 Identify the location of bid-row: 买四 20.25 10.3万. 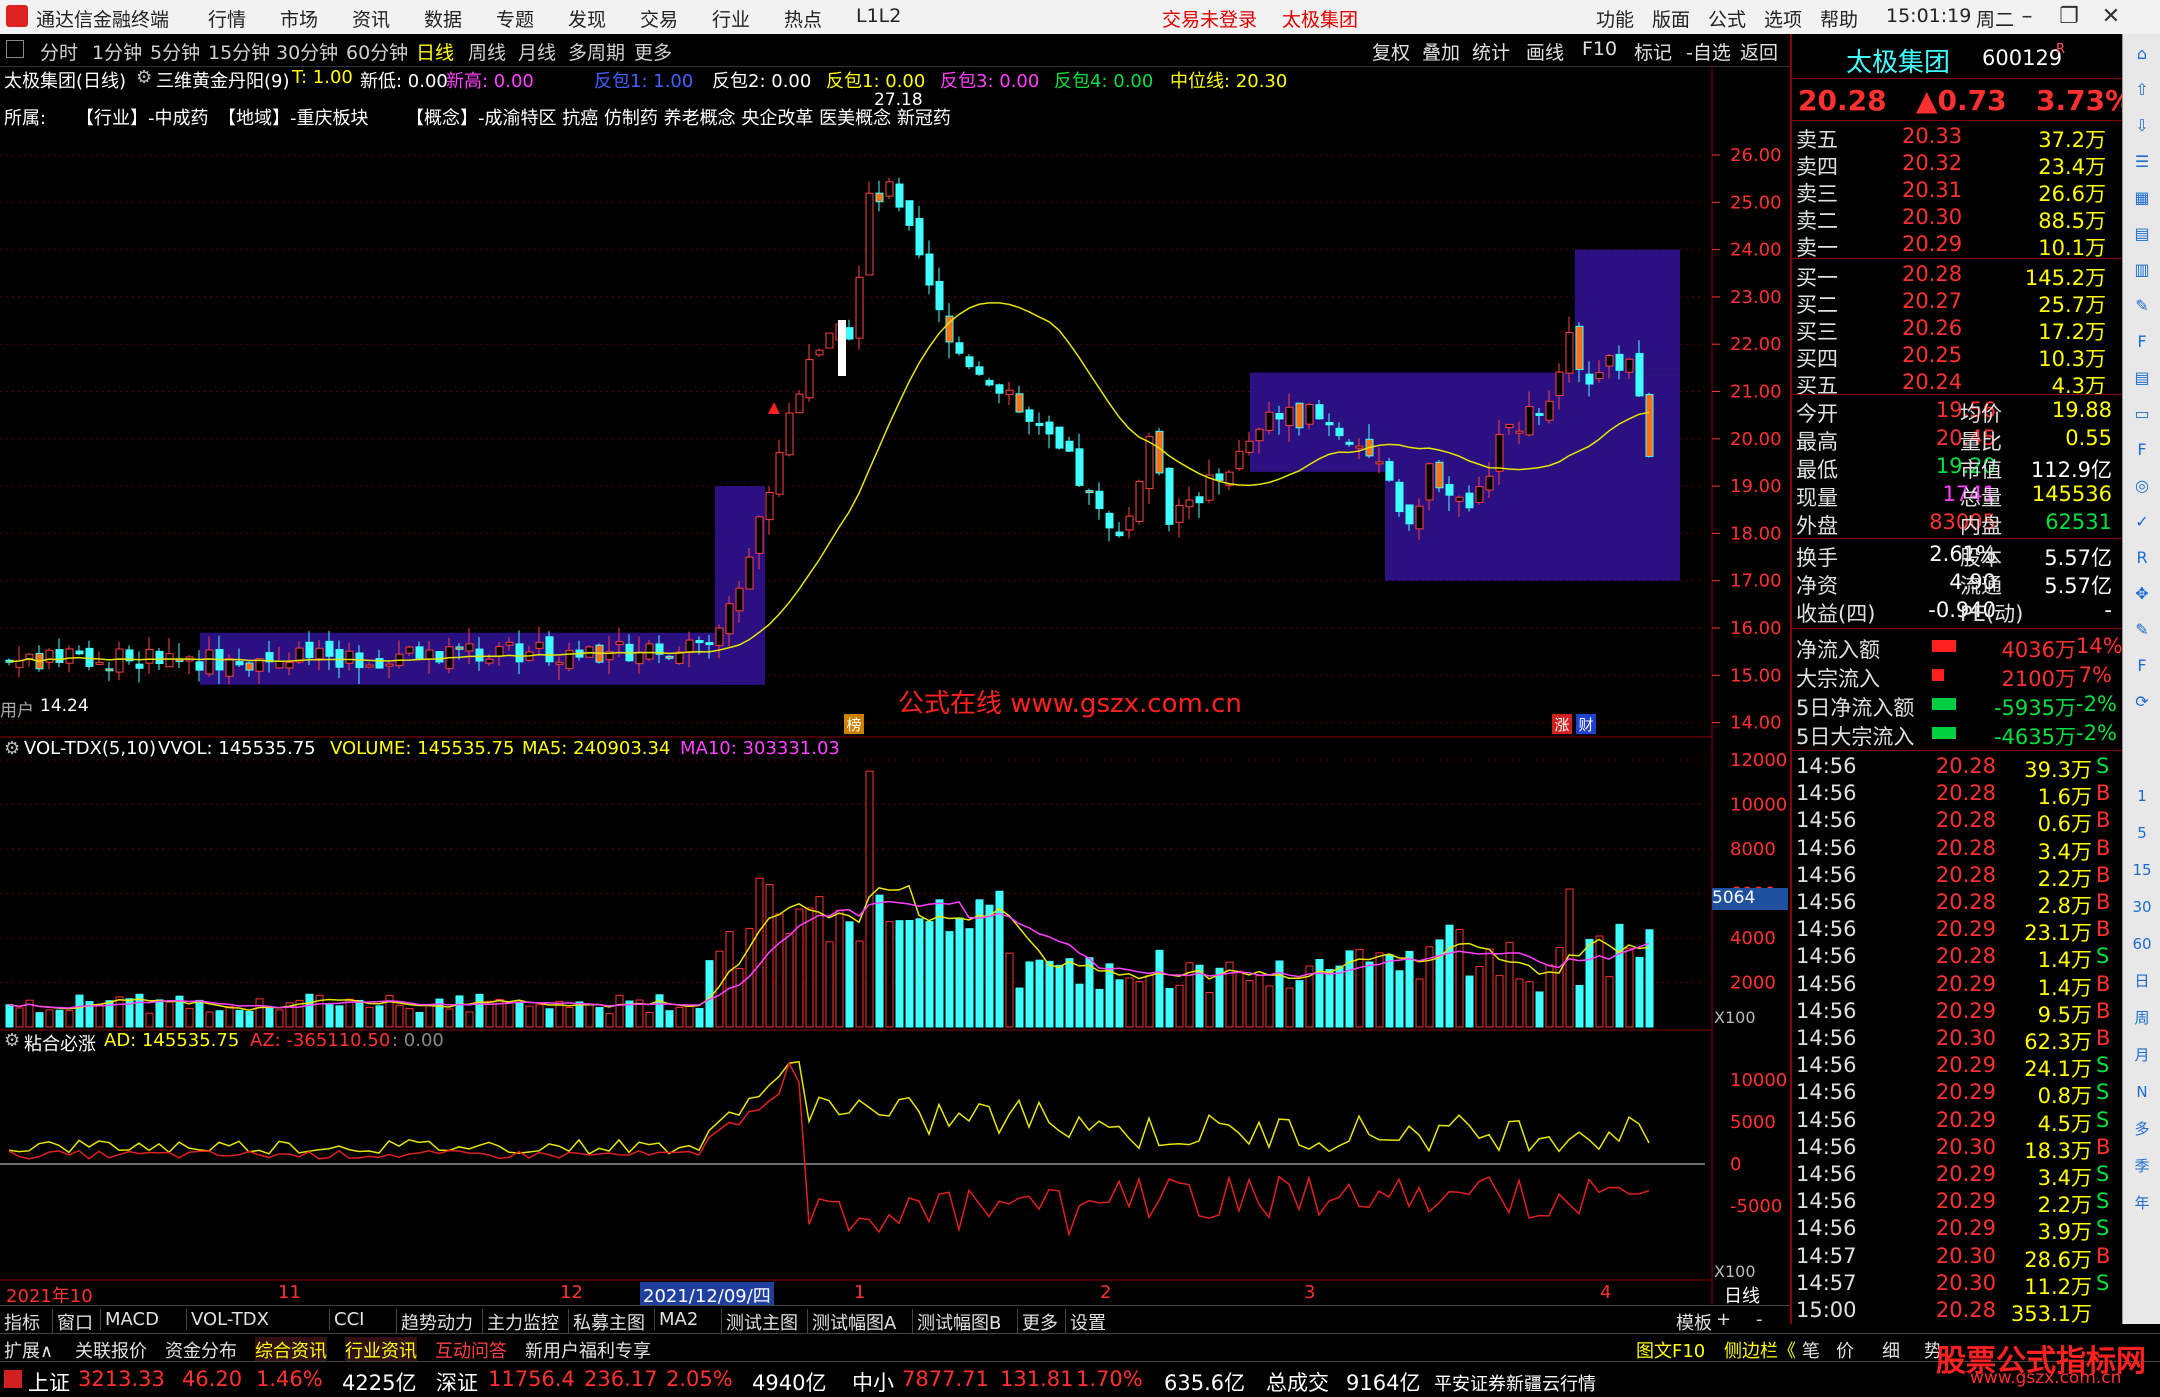
(1956, 357).